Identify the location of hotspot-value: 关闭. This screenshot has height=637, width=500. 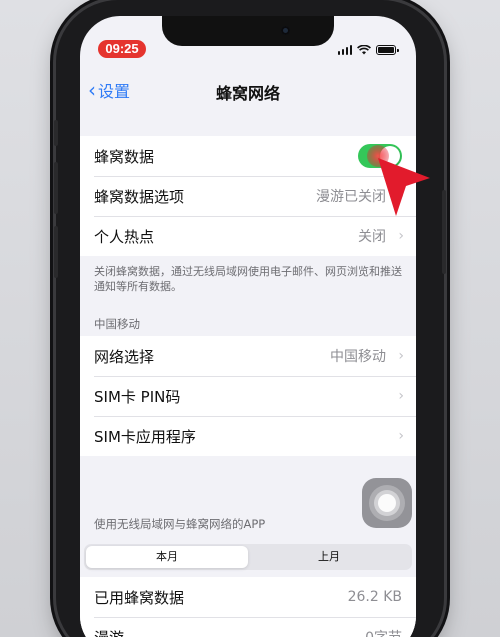
(372, 237).